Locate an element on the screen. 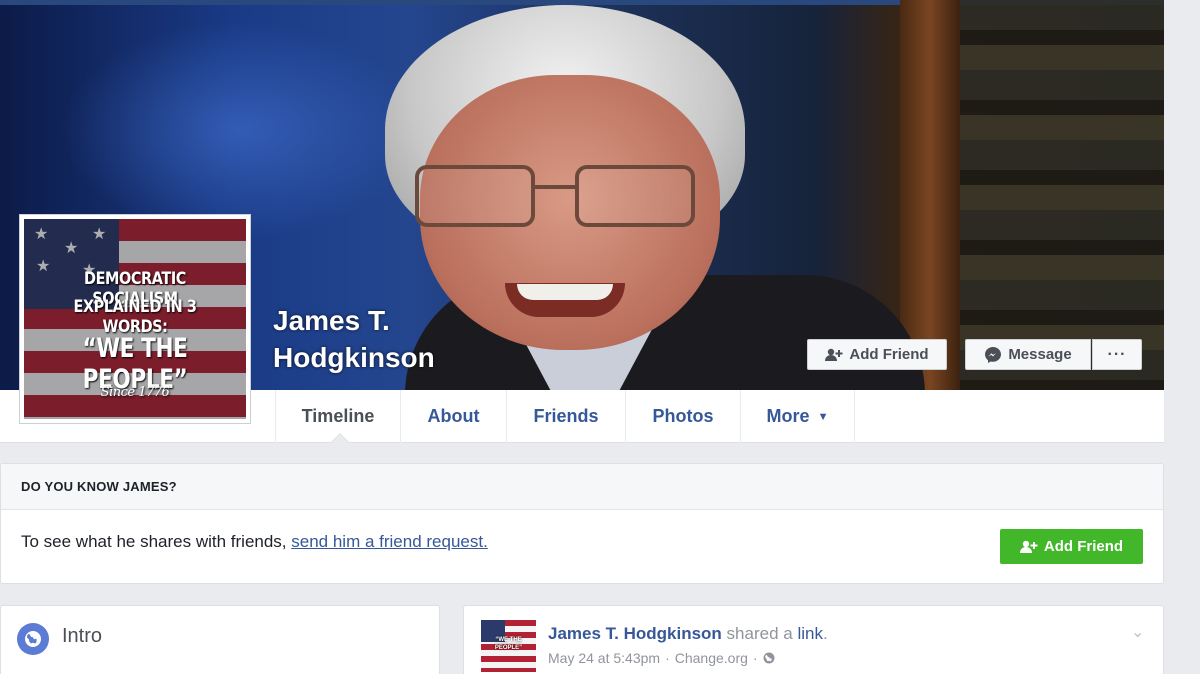 The width and height of the screenshot is (1200, 674). post-avatar-text: “WE THE PEOPLE” is located at coordinates (508, 644).